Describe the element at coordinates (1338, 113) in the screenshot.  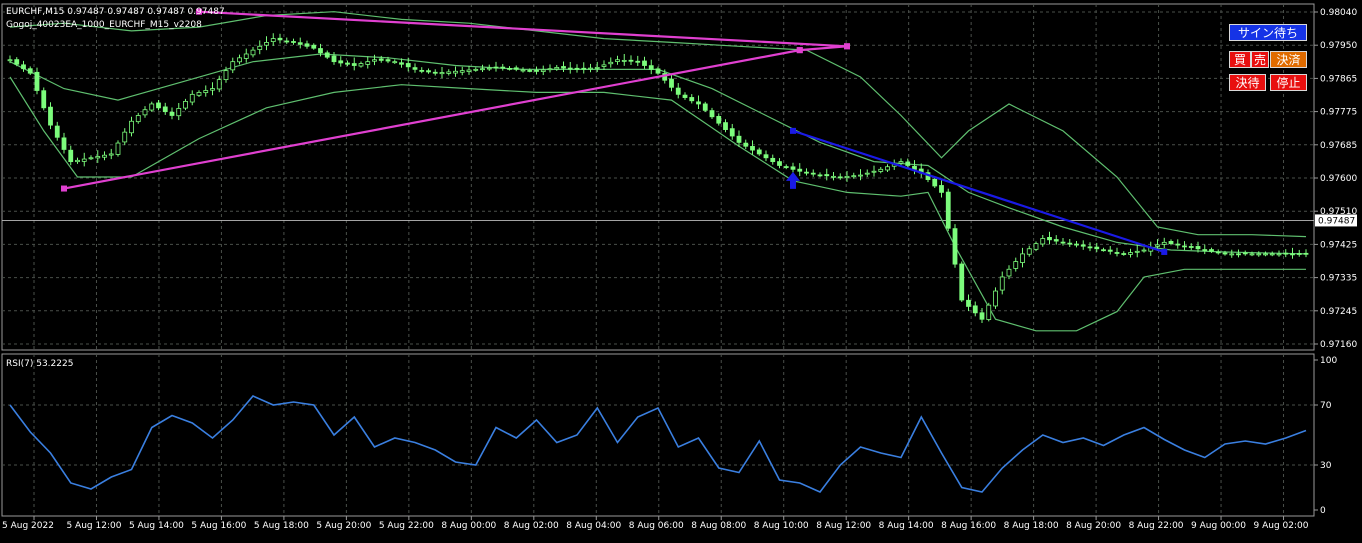
I see `price-axis-tick-label: 0.97775` at that location.